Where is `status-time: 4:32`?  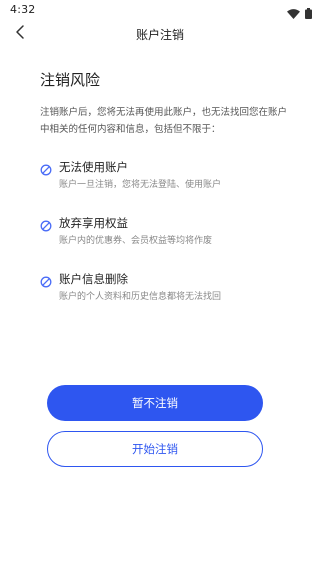 status-time: 4:32 is located at coordinates (23, 9).